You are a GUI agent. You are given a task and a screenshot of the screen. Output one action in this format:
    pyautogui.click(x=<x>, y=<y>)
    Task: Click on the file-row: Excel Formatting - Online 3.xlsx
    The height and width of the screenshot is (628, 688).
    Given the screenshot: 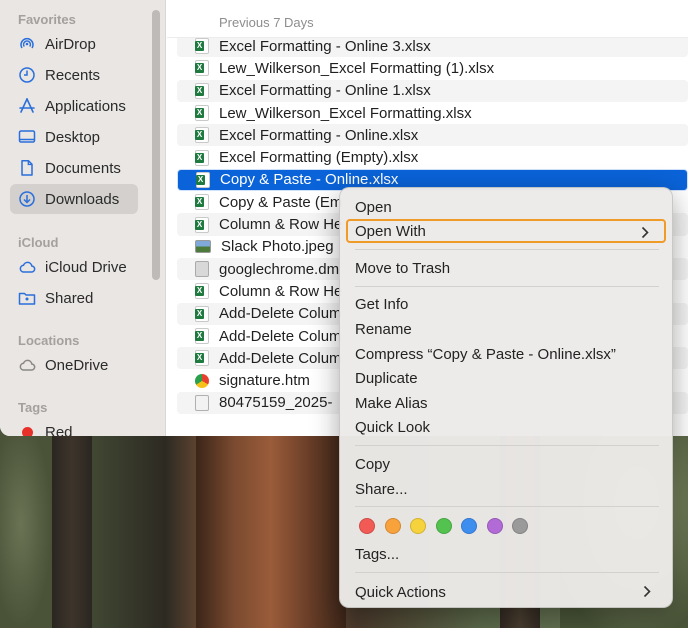 What is the action you would take?
    pyautogui.click(x=432, y=46)
    